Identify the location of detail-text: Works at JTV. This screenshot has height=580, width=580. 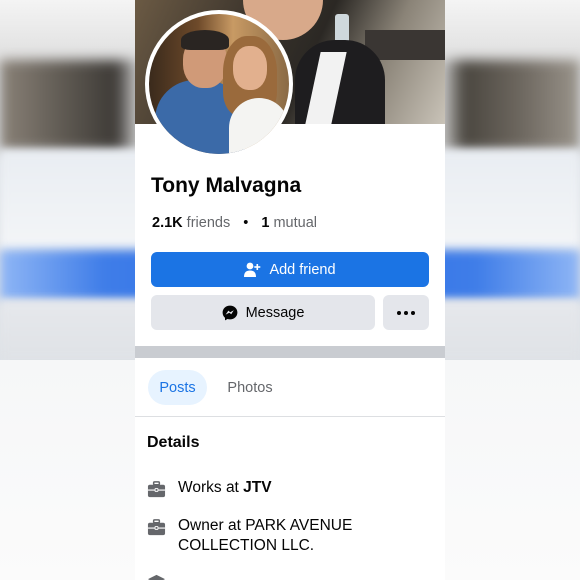
(225, 487).